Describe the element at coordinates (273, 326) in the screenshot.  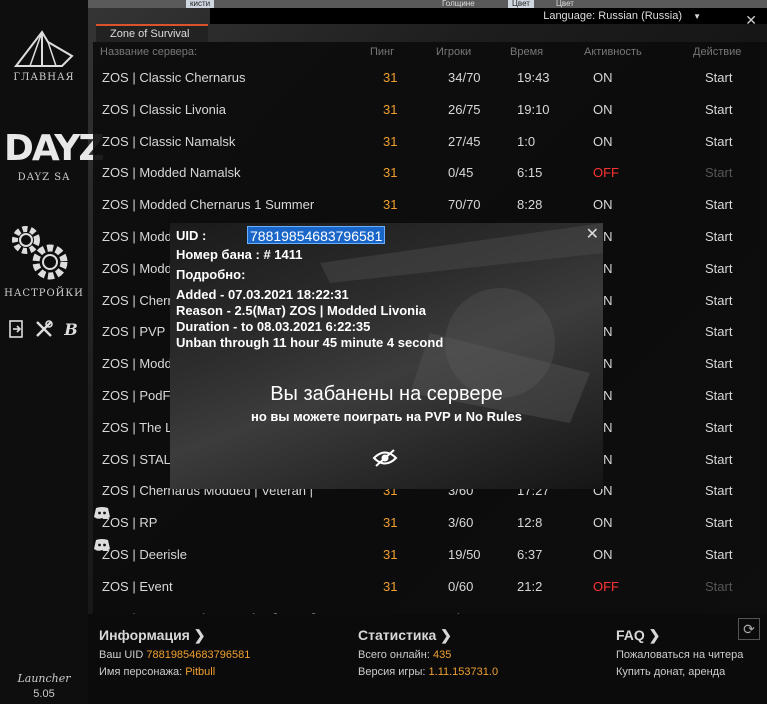
I see `ban-duration: Duration - to 08.03.2021 6:22:35` at that location.